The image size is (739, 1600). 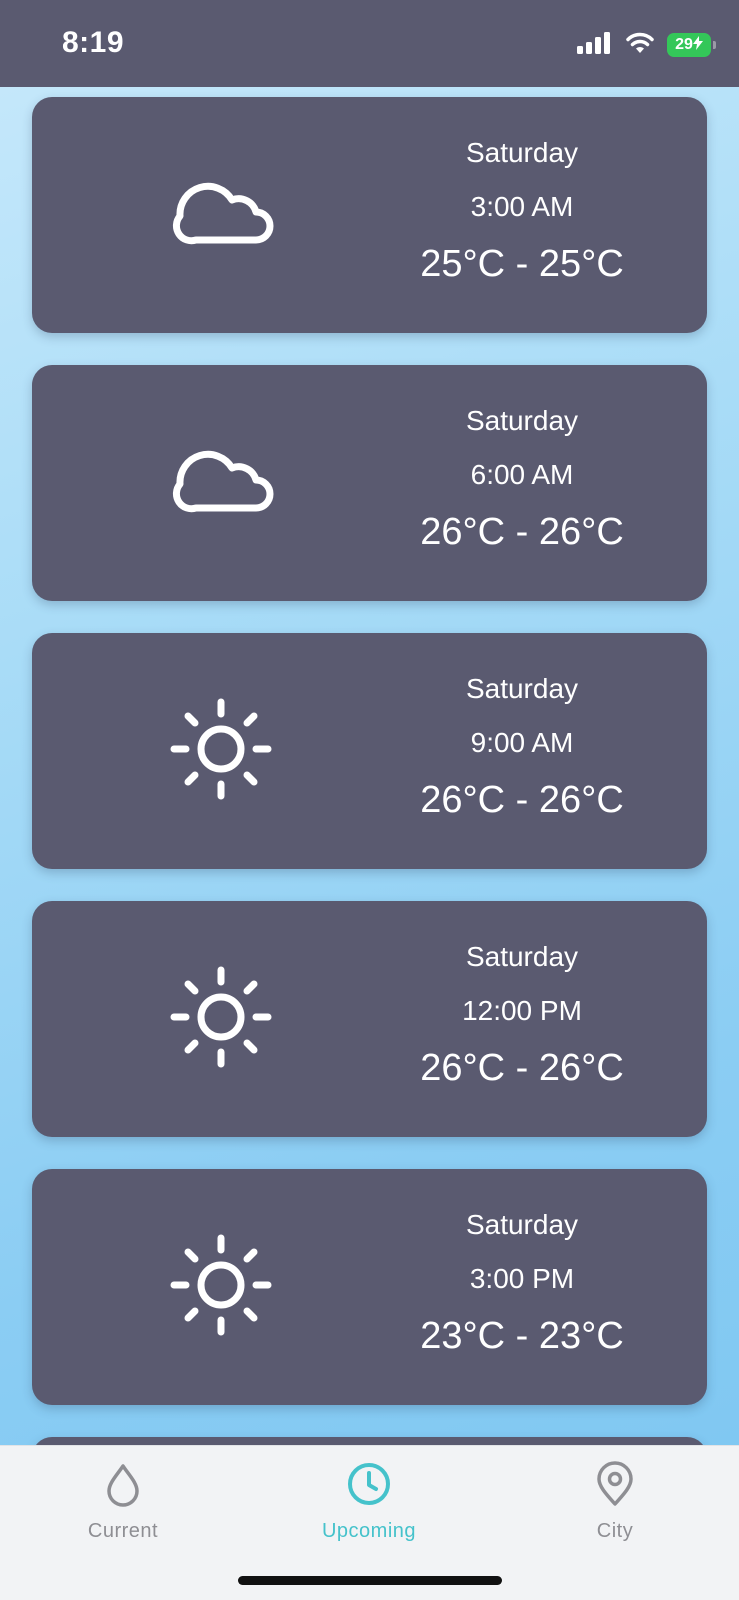 I want to click on forecast-card: Saturday 3:00 PM 23°C - 23°C, so click(x=369, y=1287).